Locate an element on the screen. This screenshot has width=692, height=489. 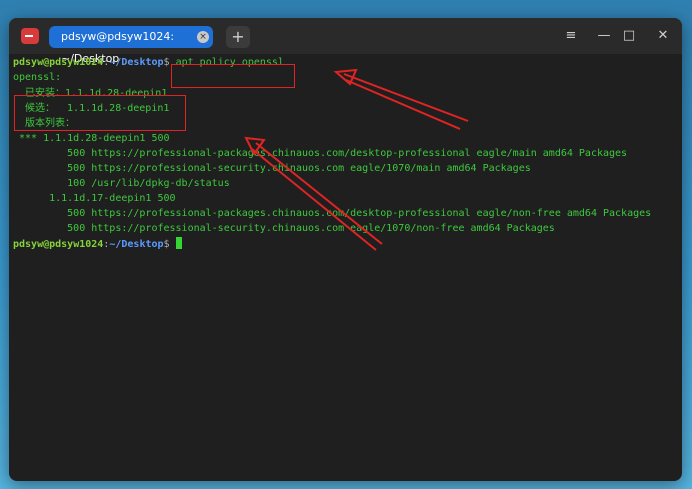
annotation-arrow-command is located at coordinates (406, 101).